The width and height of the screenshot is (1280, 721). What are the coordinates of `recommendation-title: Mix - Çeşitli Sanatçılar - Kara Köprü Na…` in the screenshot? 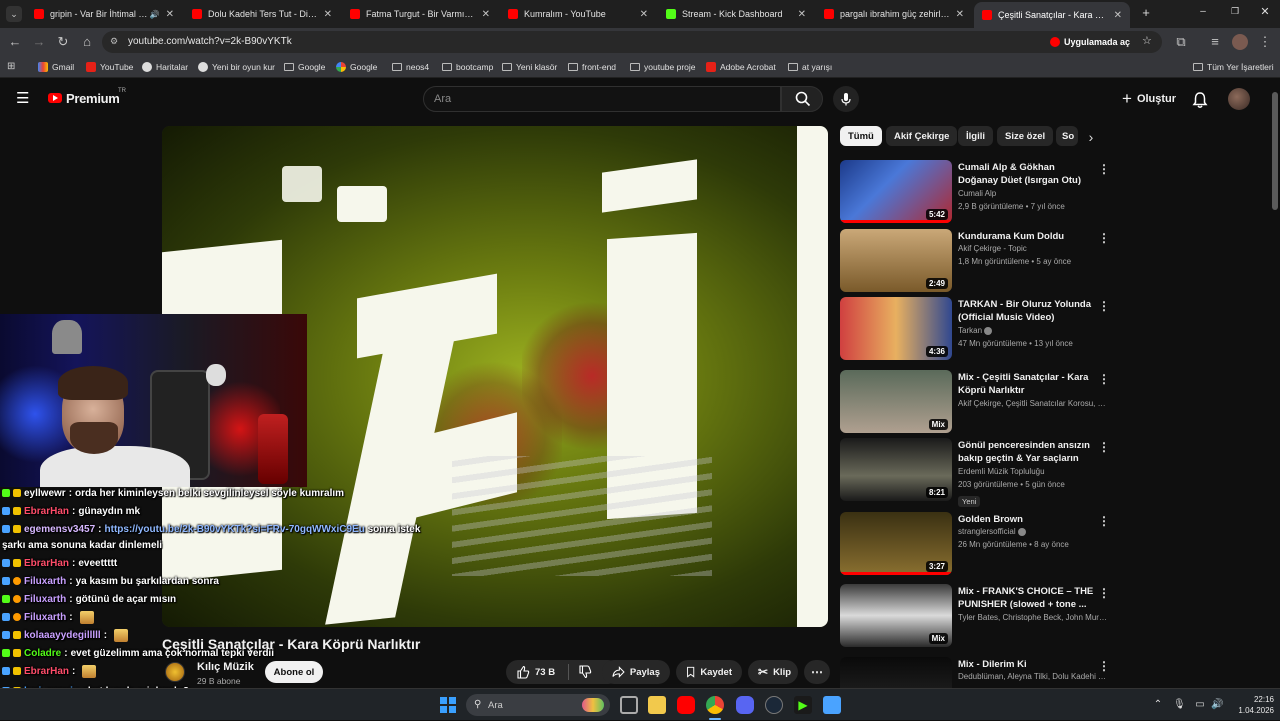 It's located at (1027, 384).